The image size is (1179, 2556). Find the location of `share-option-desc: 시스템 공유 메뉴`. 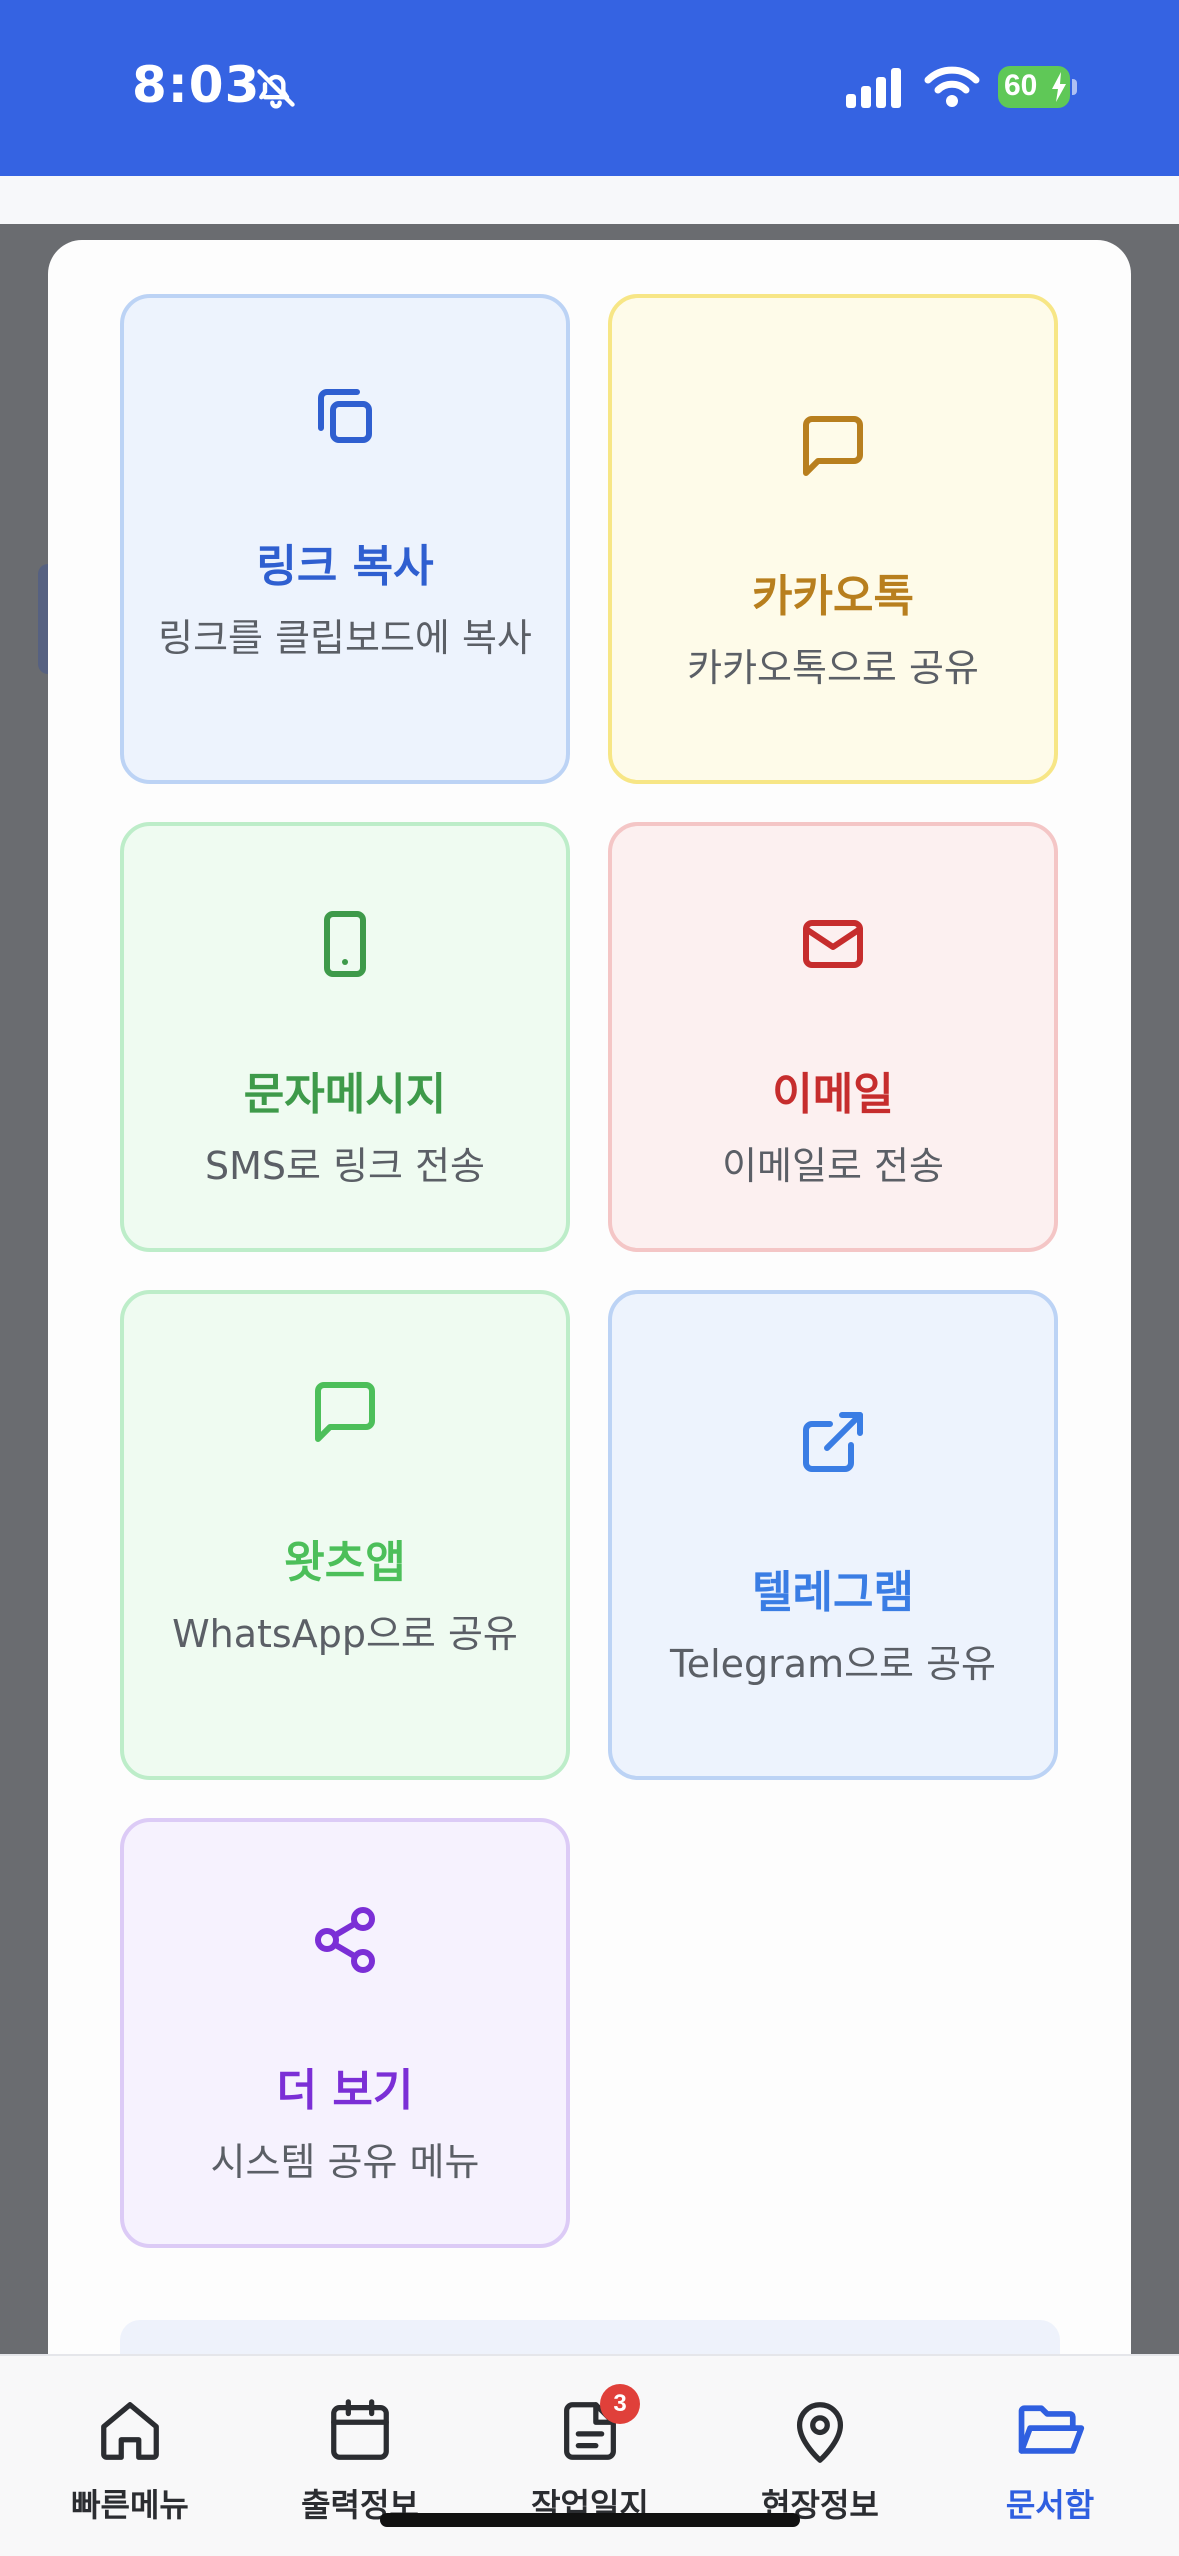

share-option-desc: 시스템 공유 메뉴 is located at coordinates (345, 2162).